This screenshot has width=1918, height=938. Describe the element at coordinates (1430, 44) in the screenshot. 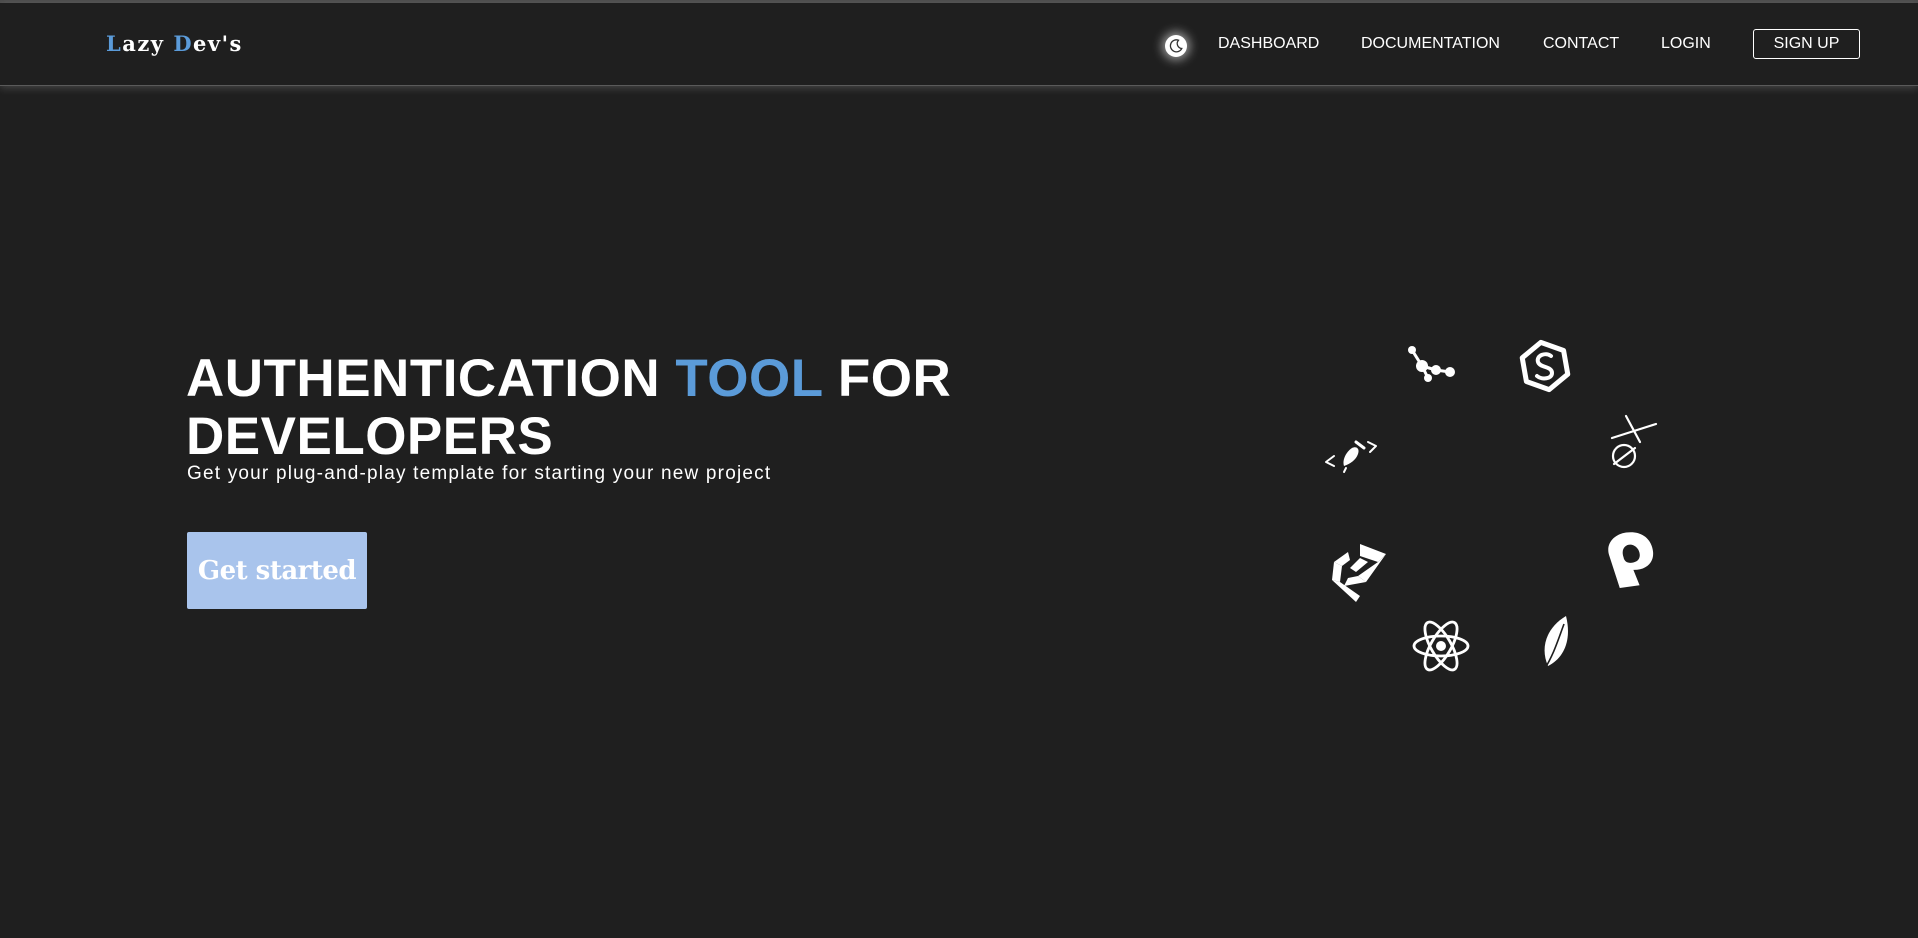

I see `nav-documentation-link: DOCUMENTATION` at that location.